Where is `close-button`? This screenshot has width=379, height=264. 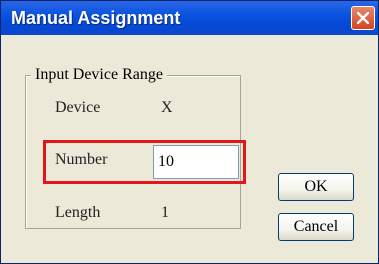
close-button is located at coordinates (363, 18).